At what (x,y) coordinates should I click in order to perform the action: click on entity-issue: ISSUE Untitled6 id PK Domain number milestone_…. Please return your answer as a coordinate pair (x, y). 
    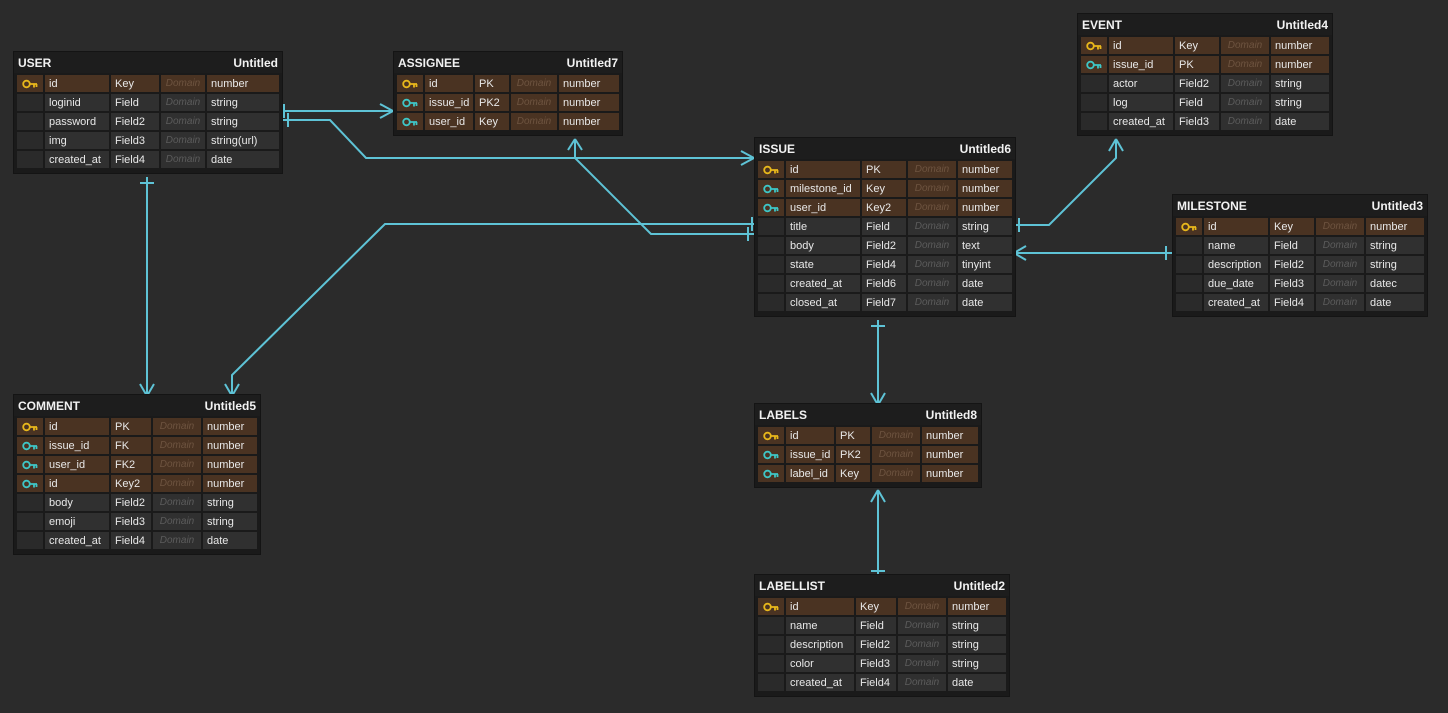
    Looking at the image, I should click on (885, 227).